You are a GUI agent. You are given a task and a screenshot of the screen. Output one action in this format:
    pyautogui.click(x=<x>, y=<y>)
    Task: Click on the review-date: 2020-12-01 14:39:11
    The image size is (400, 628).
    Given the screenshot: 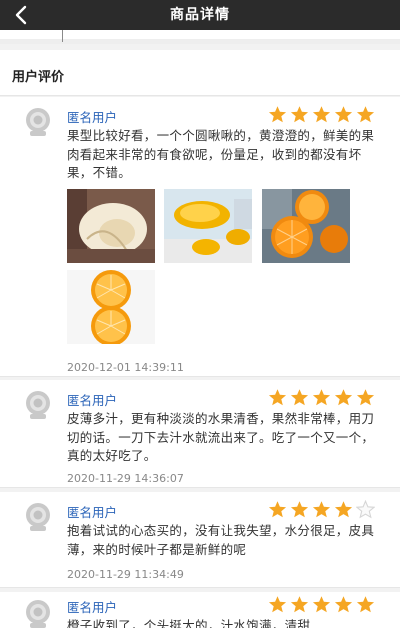 What is the action you would take?
    pyautogui.click(x=125, y=367)
    